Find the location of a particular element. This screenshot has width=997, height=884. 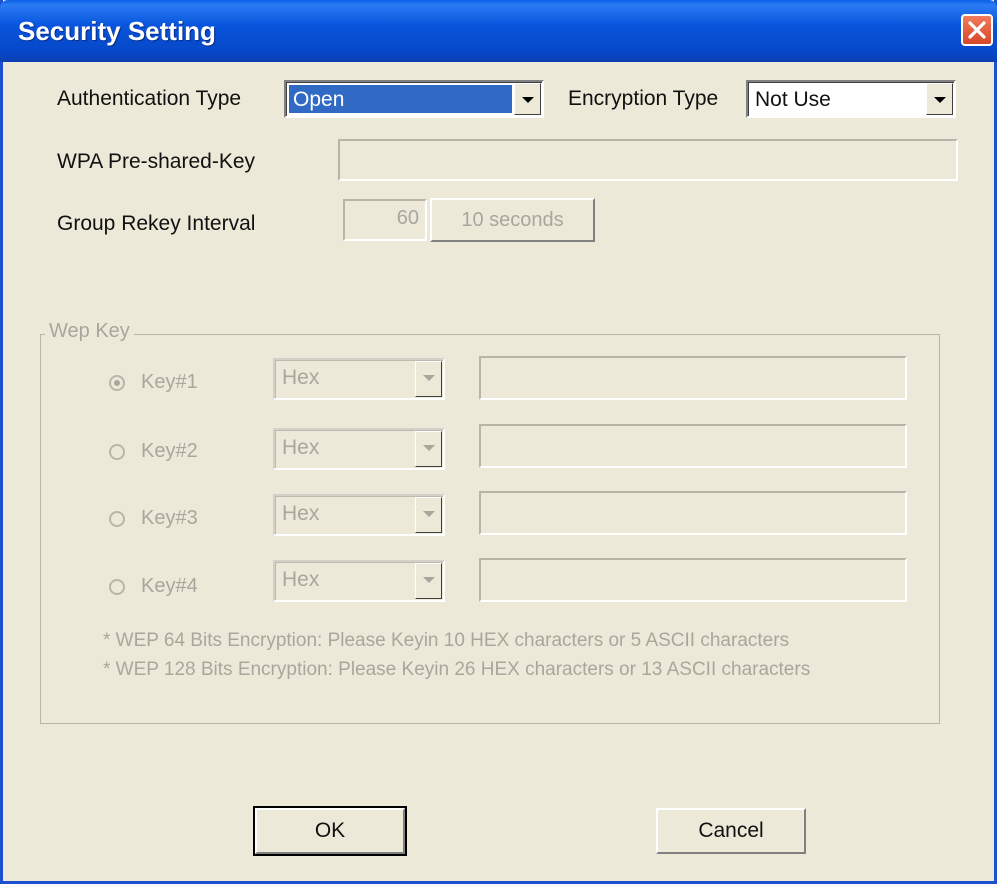

key2-radio is located at coordinates (117, 452).